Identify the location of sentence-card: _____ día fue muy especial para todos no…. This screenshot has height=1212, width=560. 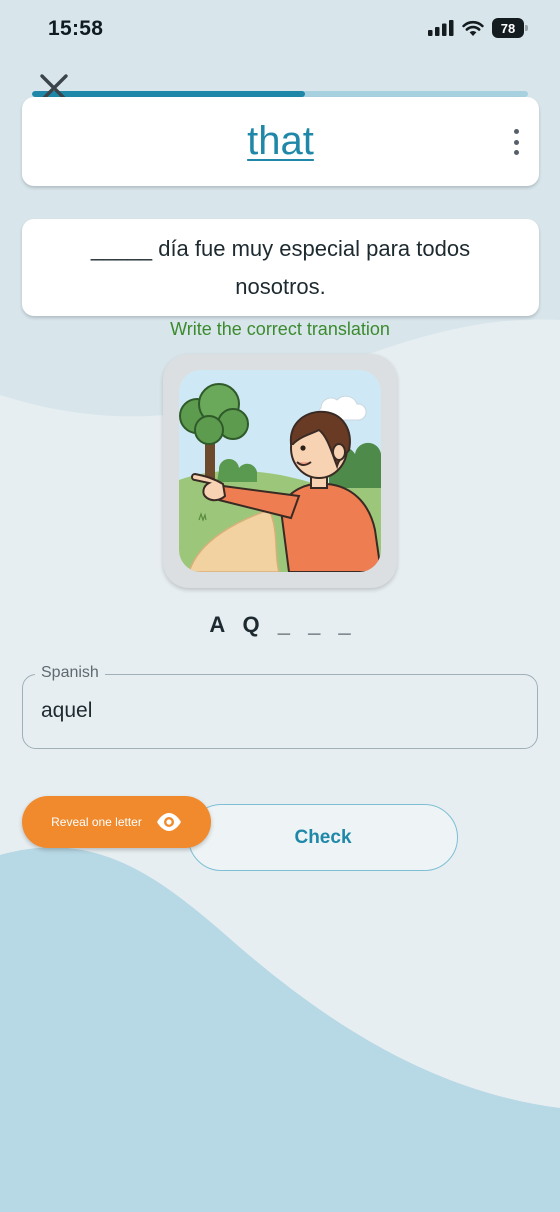
(280, 267).